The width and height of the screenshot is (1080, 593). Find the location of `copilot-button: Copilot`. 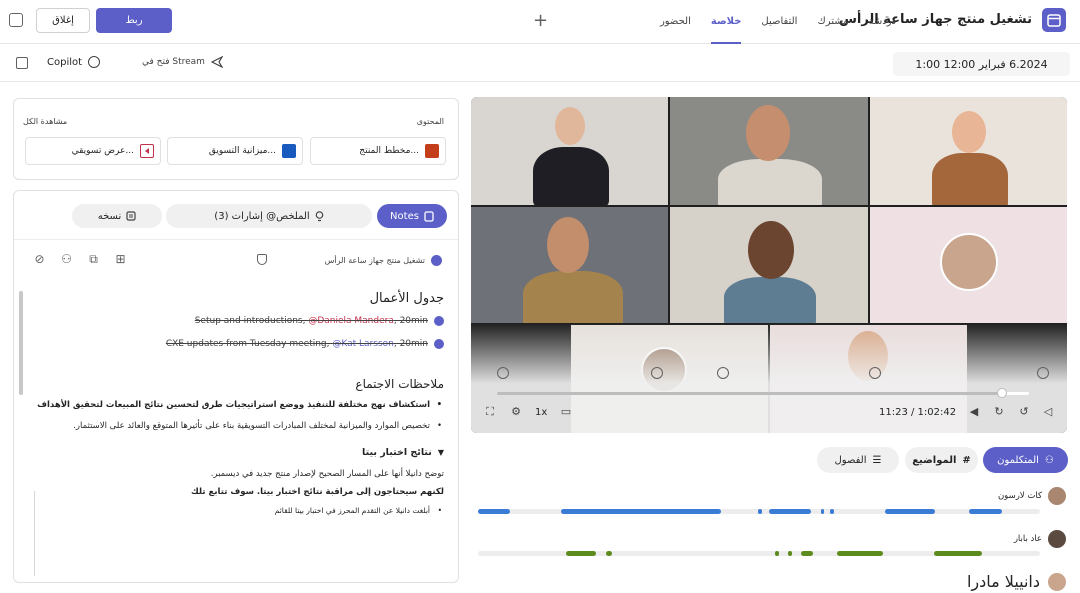

copilot-button: Copilot is located at coordinates (74, 62).